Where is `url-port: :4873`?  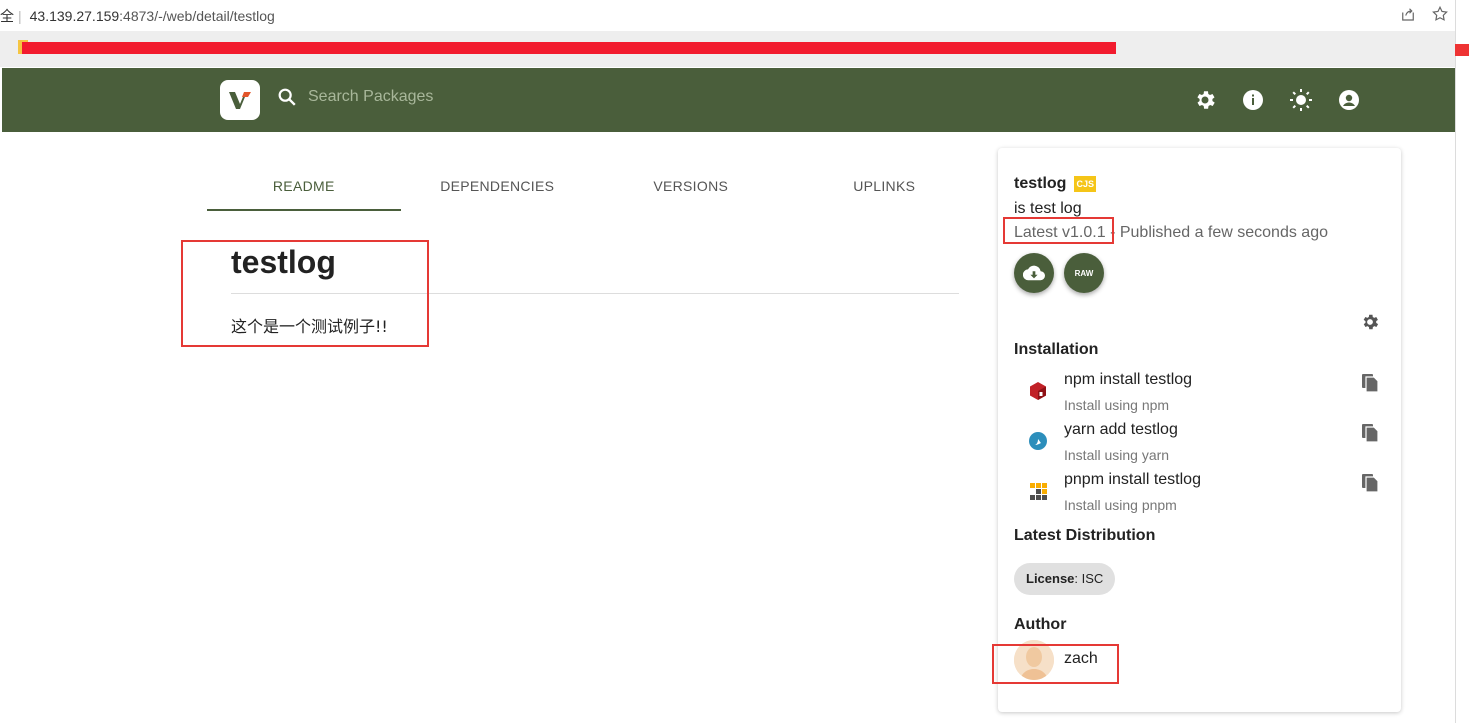
url-port: :4873 is located at coordinates (137, 15).